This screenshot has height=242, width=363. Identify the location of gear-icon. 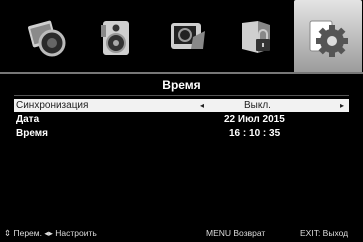
(328, 38).